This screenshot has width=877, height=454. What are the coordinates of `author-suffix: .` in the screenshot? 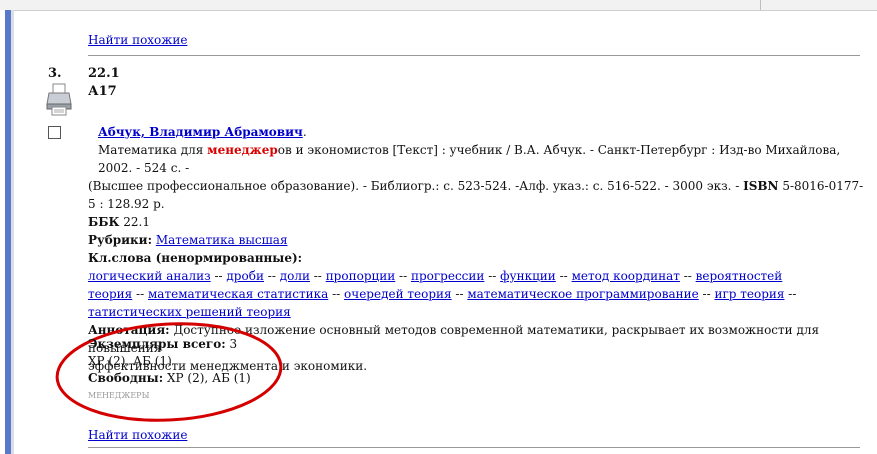 It's located at (304, 132).